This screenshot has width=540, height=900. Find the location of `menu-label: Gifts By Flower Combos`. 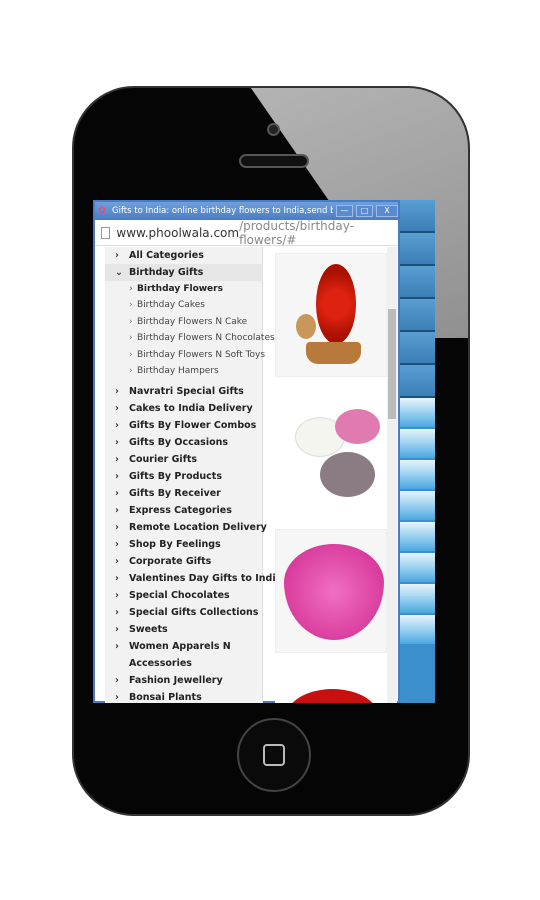

menu-label: Gifts By Flower Combos is located at coordinates (193, 426).